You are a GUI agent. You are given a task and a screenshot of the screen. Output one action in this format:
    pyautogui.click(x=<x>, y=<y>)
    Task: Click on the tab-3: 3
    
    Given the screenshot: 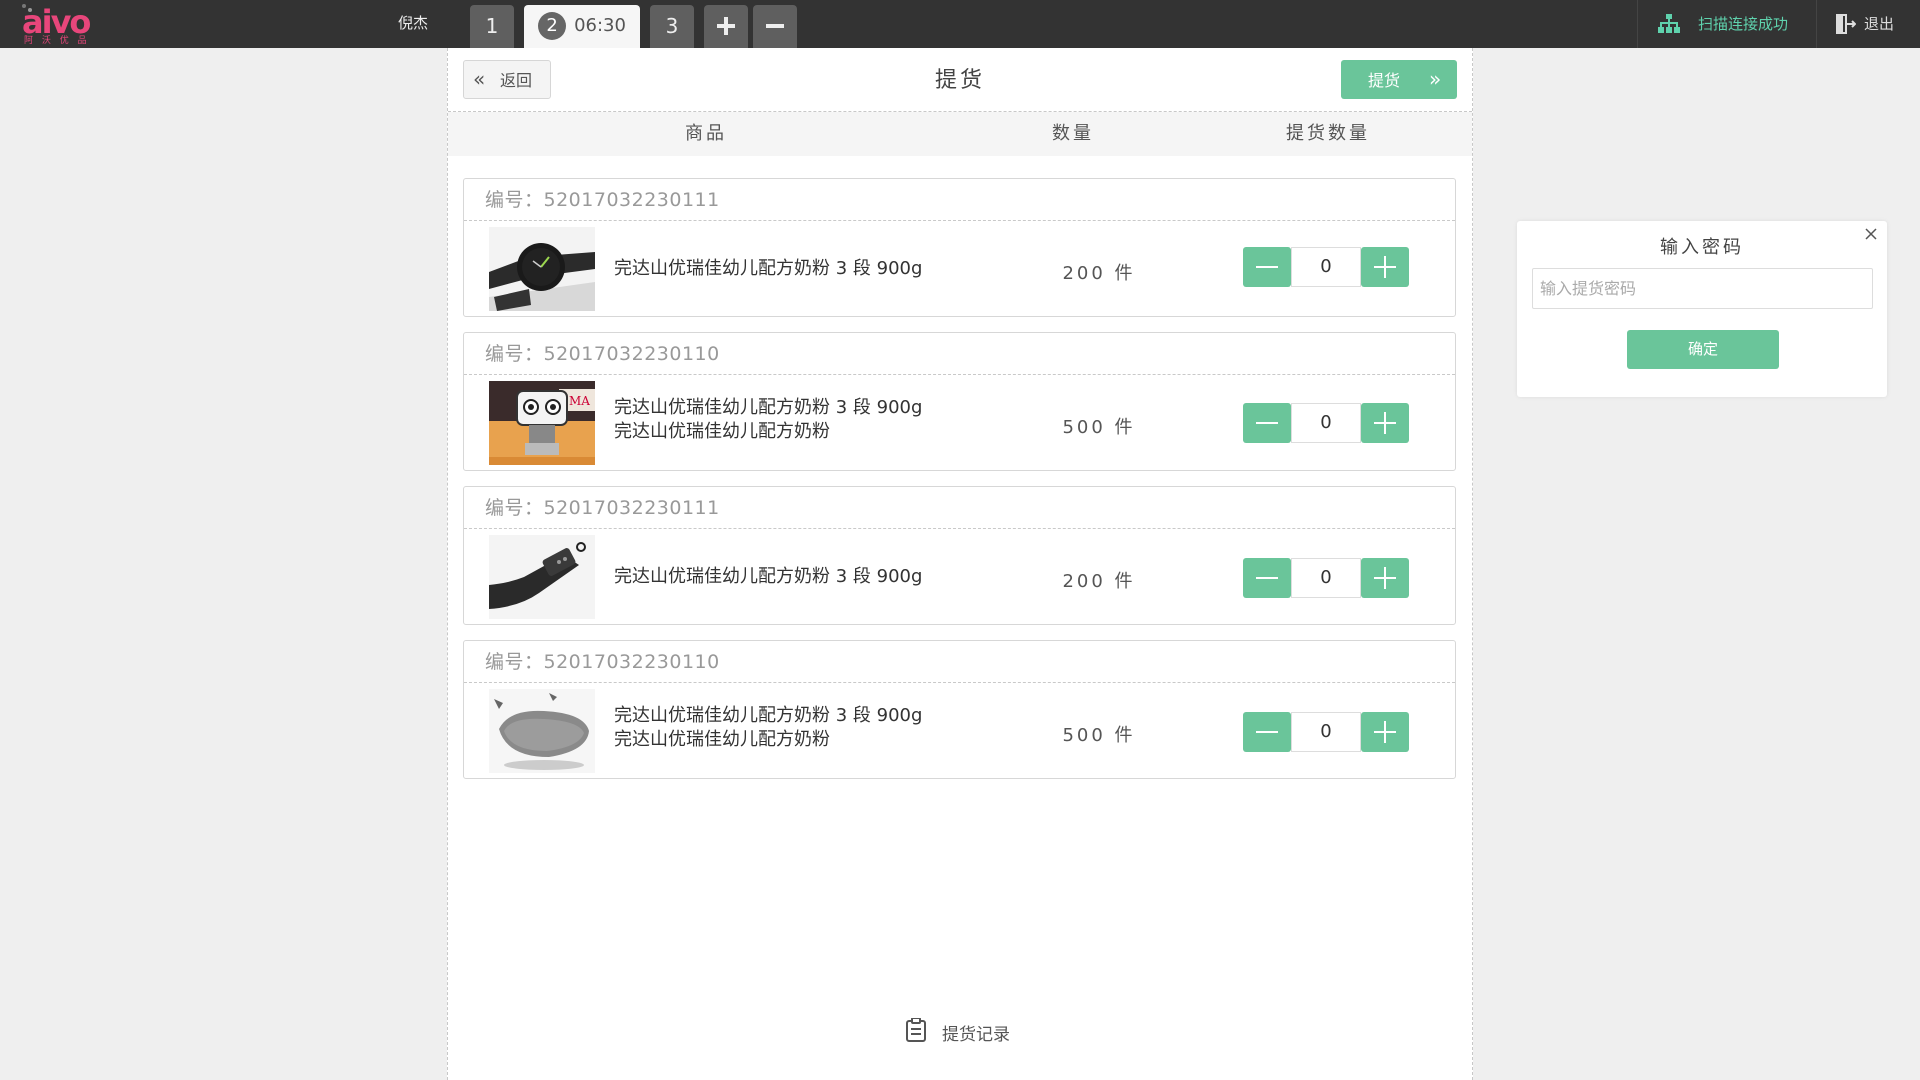 What is the action you would take?
    pyautogui.click(x=672, y=26)
    